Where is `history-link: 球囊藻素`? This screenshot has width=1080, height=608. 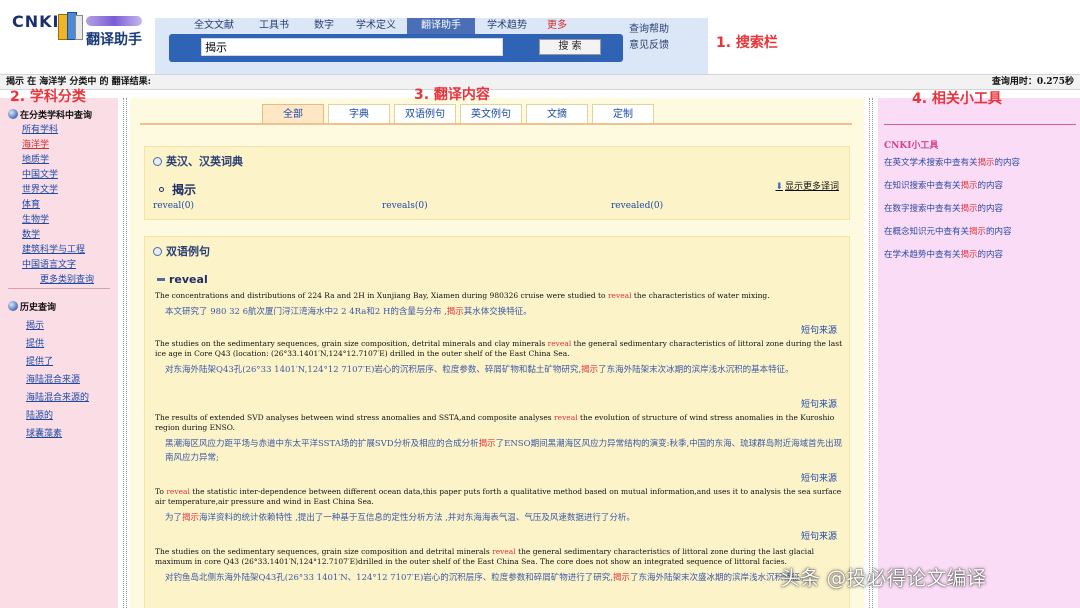
history-link: 球囊藻素 is located at coordinates (44, 432).